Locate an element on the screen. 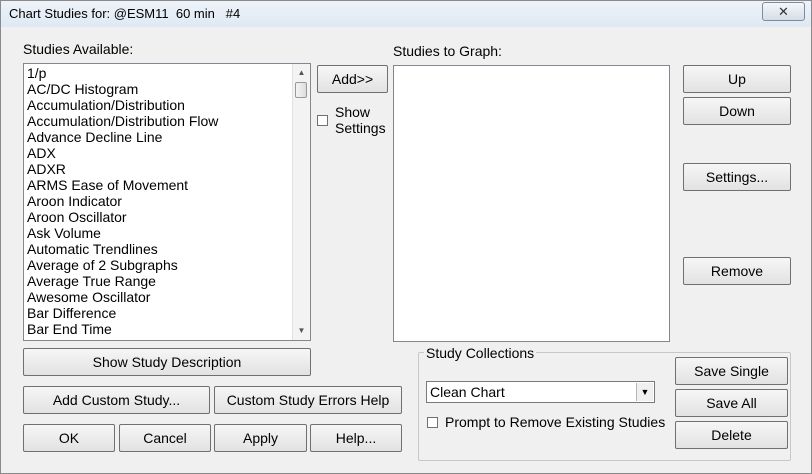 The image size is (812, 474). list-item: Advance Decline Line is located at coordinates (122, 137).